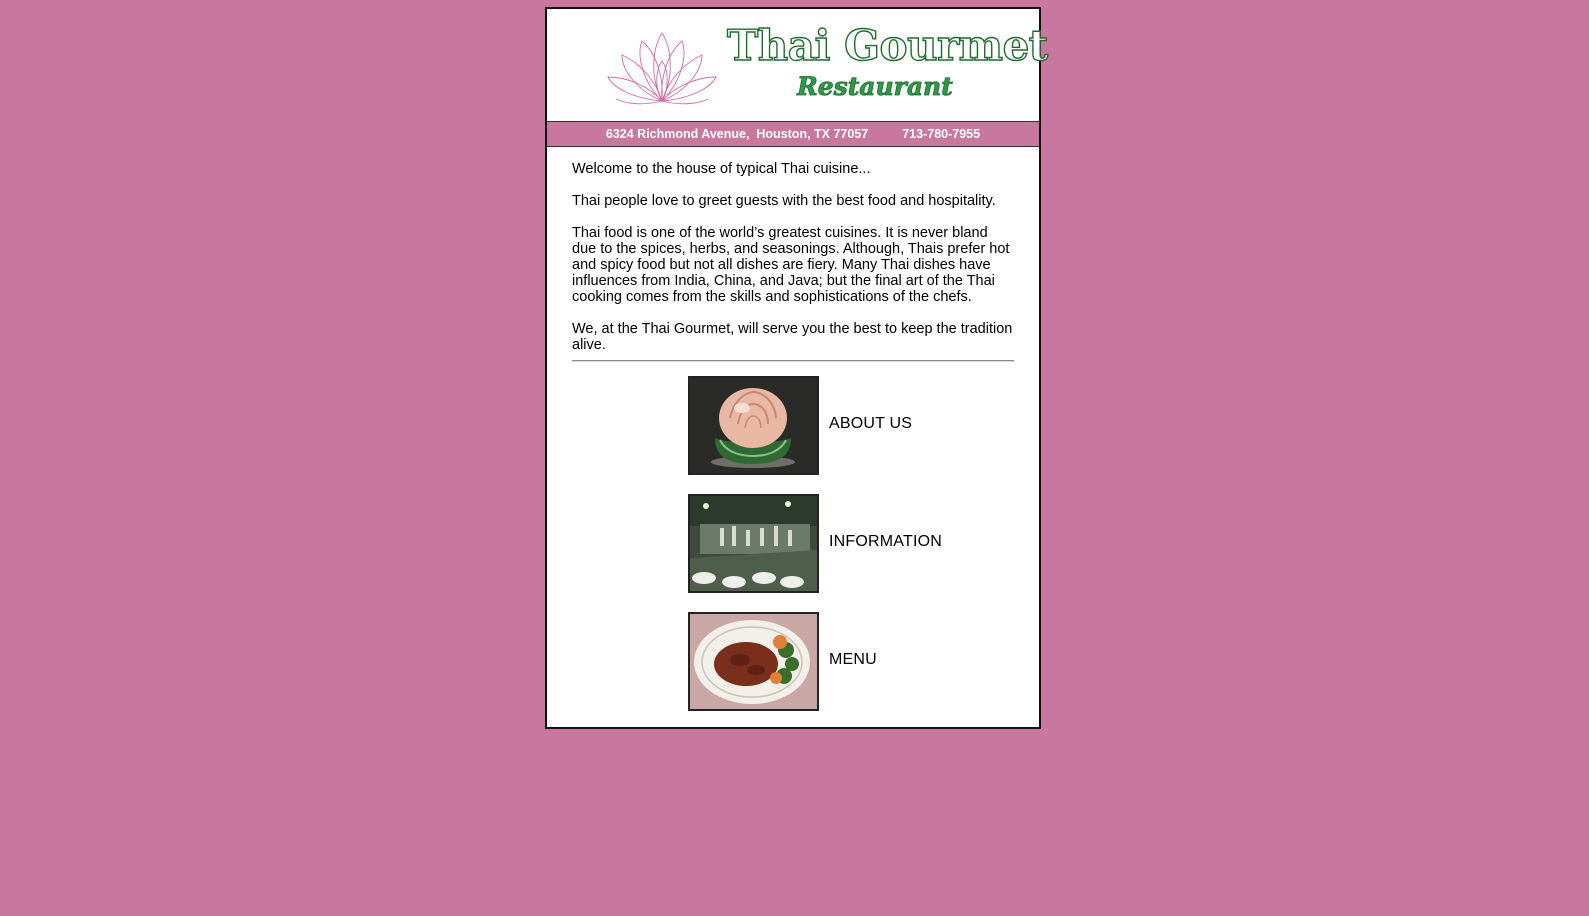  I want to click on nav-item-information: INFORMATION, so click(793, 553).